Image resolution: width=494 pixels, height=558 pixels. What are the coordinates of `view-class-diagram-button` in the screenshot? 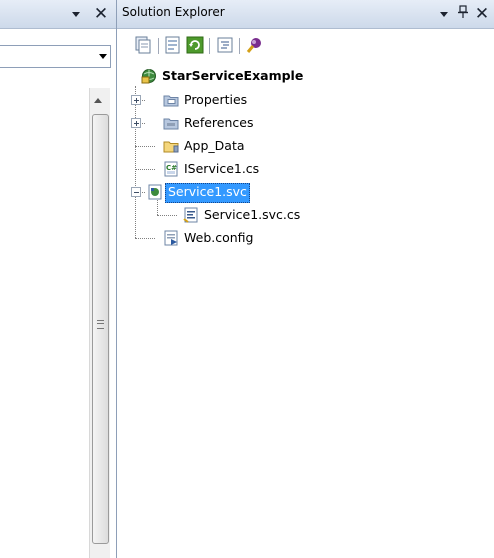 It's located at (254, 45).